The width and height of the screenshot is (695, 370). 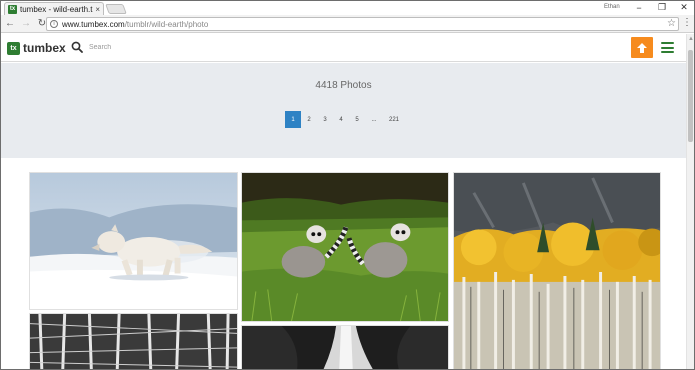 I want to click on url-path: /tumblr/wild-earth/photo, so click(x=166, y=24).